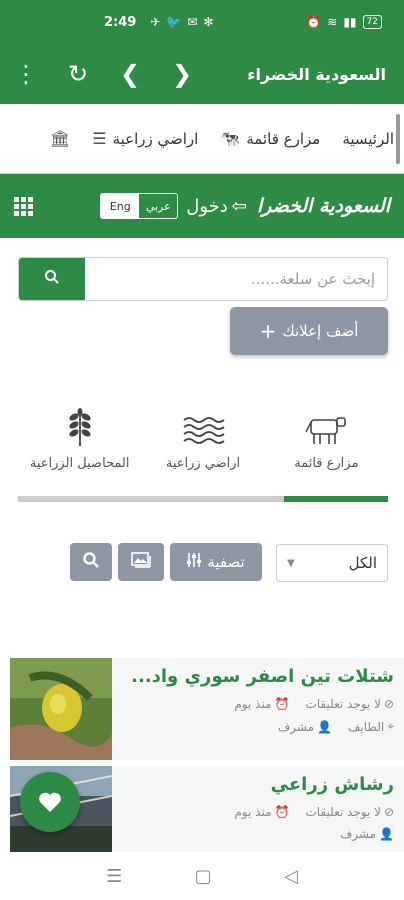 The height and width of the screenshot is (900, 404). I want to click on filter-select: الكل ▼, so click(332, 563).